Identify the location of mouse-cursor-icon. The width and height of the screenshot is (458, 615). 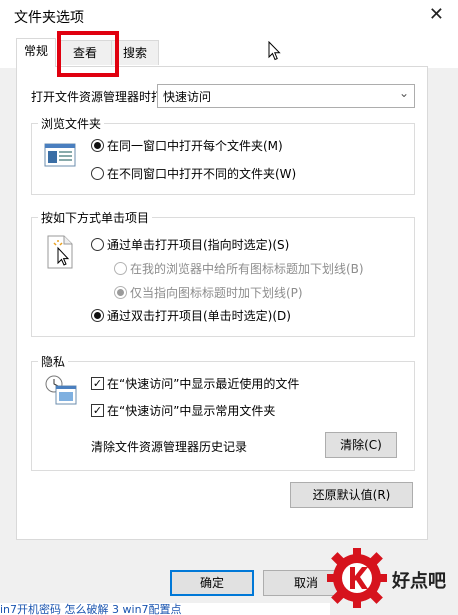
(274, 51).